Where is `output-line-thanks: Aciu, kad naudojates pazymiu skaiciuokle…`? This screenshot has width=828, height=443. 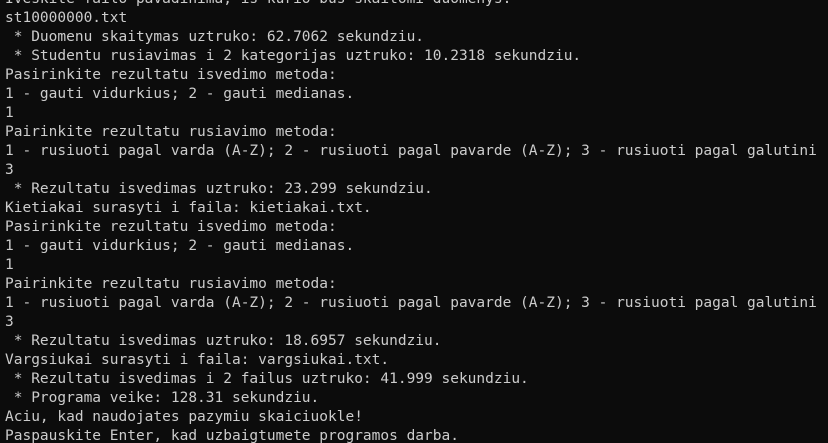
output-line-thanks: Aciu, kad naudojates pazymiu skaiciuokle… is located at coordinates (184, 417).